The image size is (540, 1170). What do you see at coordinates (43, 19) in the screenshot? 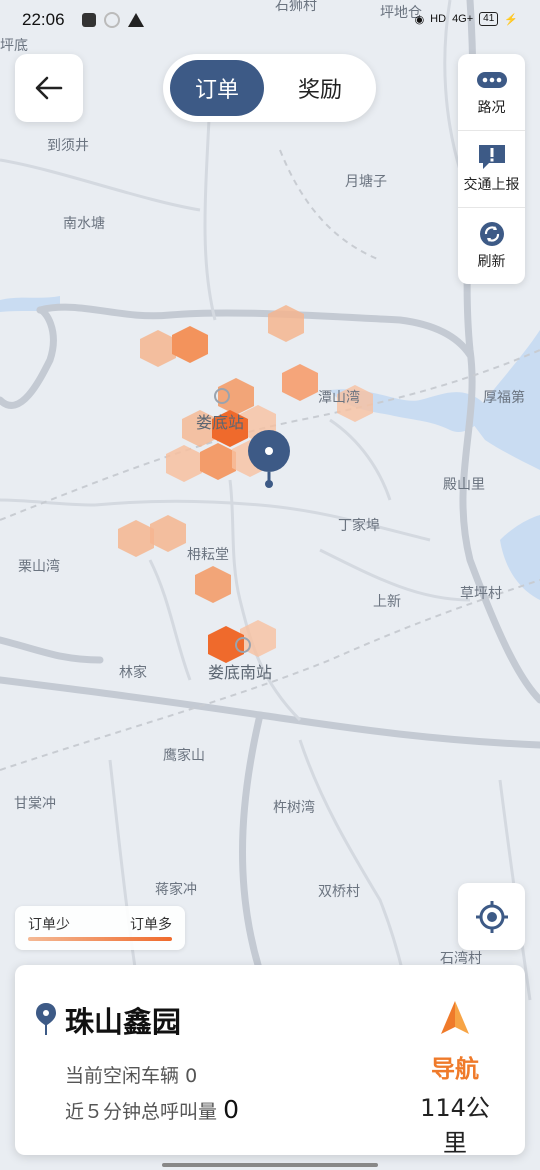
I see `status-time: 22:06` at bounding box center [43, 19].